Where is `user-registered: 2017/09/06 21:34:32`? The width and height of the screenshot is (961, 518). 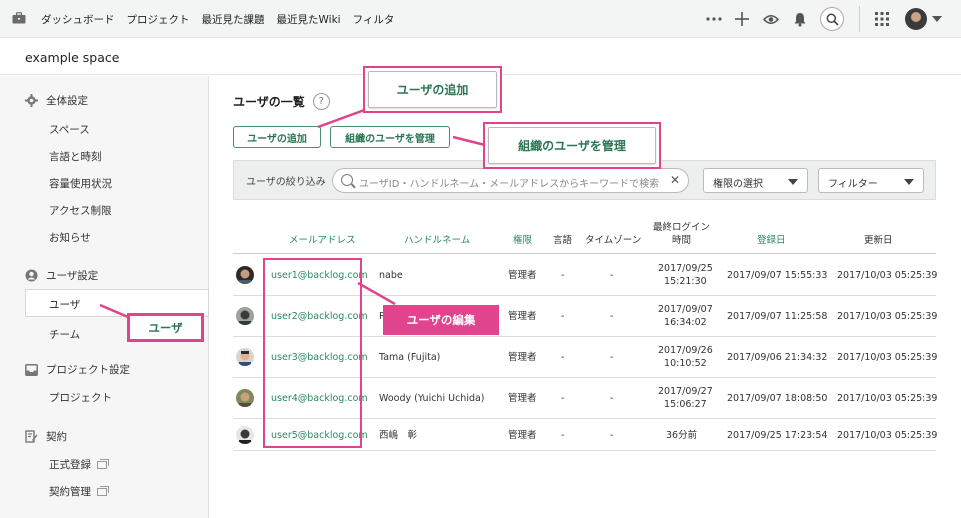
user-registered: 2017/09/06 21:34:32 is located at coordinates (777, 357).